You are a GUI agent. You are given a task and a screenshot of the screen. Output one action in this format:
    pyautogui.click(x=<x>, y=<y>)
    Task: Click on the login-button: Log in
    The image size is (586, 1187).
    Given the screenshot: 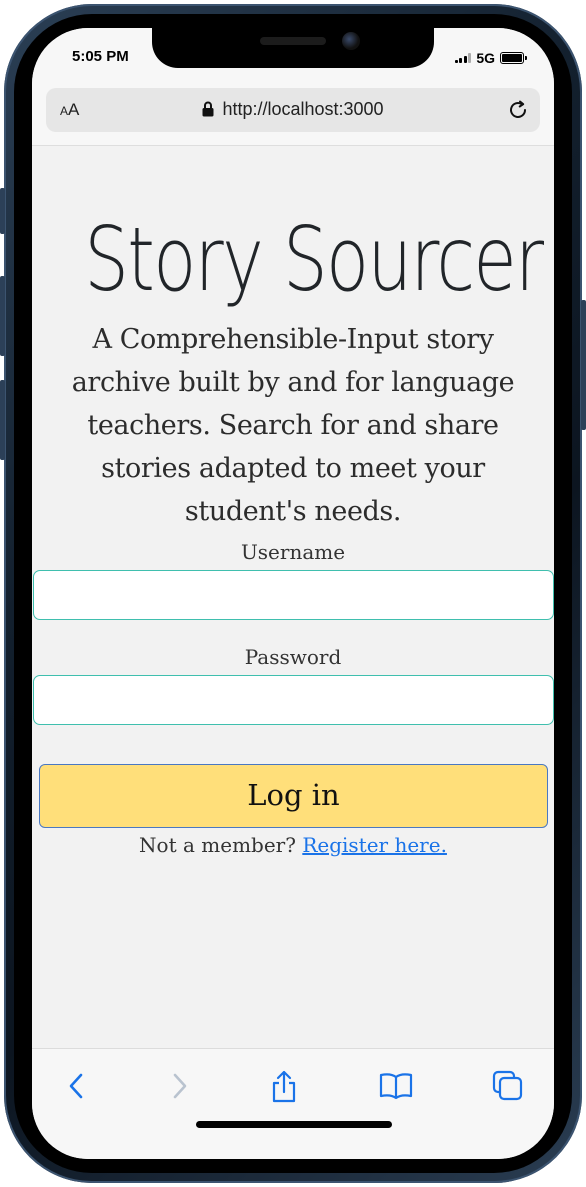 What is the action you would take?
    pyautogui.click(x=293, y=796)
    